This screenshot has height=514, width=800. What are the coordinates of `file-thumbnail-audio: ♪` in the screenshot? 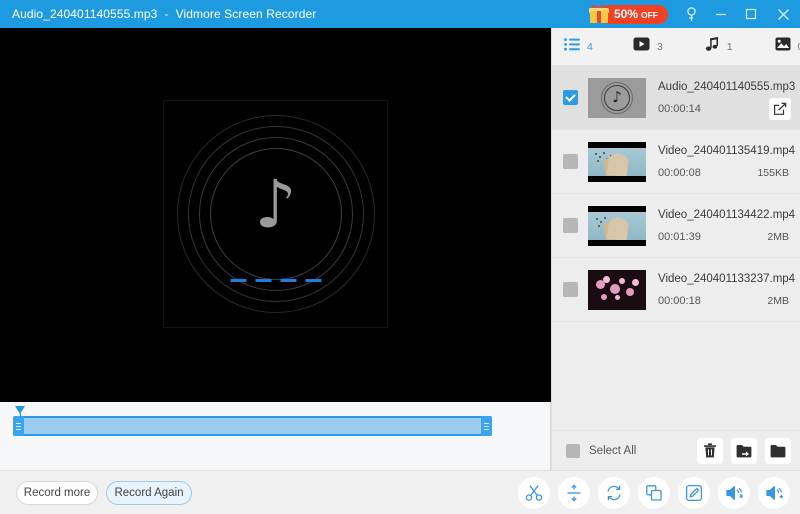 It's located at (617, 97).